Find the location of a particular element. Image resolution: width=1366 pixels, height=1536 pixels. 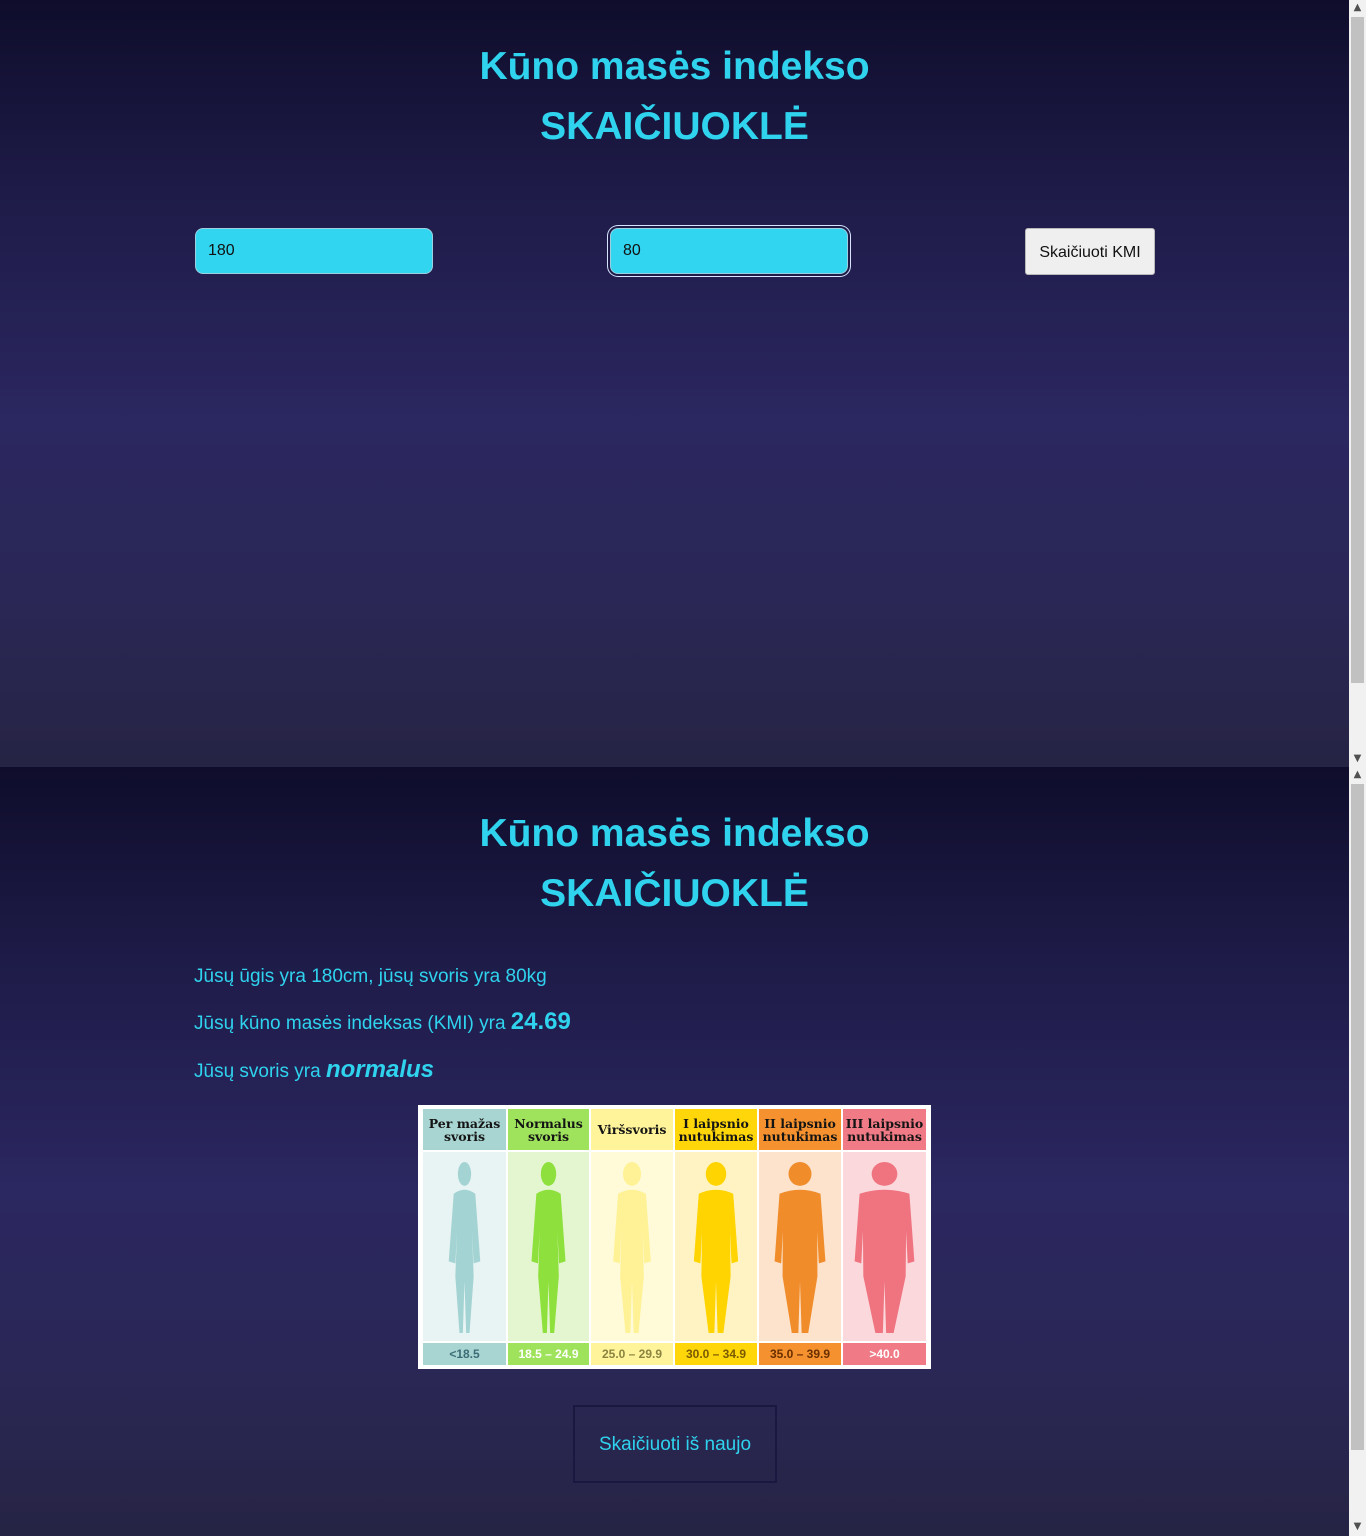

bmi-range-label: 35.0 – 39.9 is located at coordinates (800, 1354).